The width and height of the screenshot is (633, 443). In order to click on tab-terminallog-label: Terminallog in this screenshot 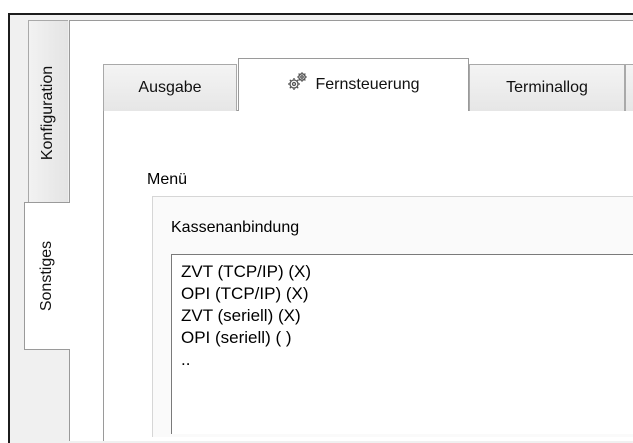, I will do `click(547, 87)`.